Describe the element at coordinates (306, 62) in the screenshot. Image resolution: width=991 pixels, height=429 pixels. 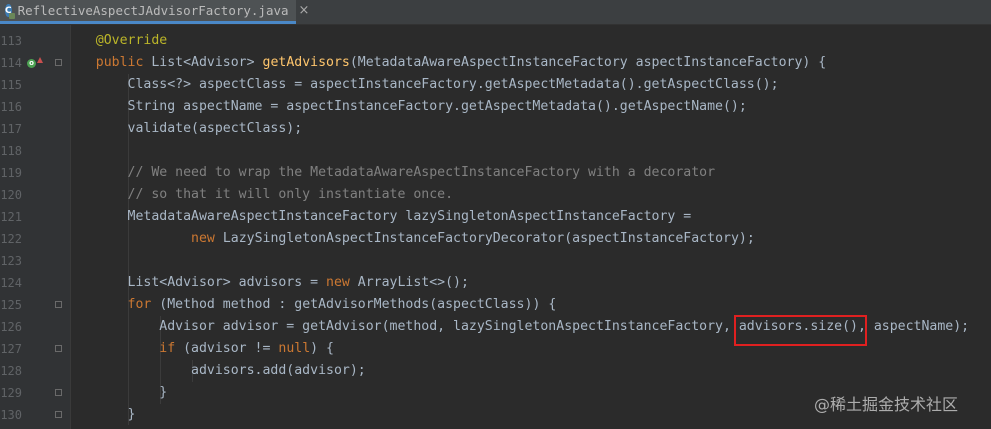
I see `code-token: getAdvisors` at that location.